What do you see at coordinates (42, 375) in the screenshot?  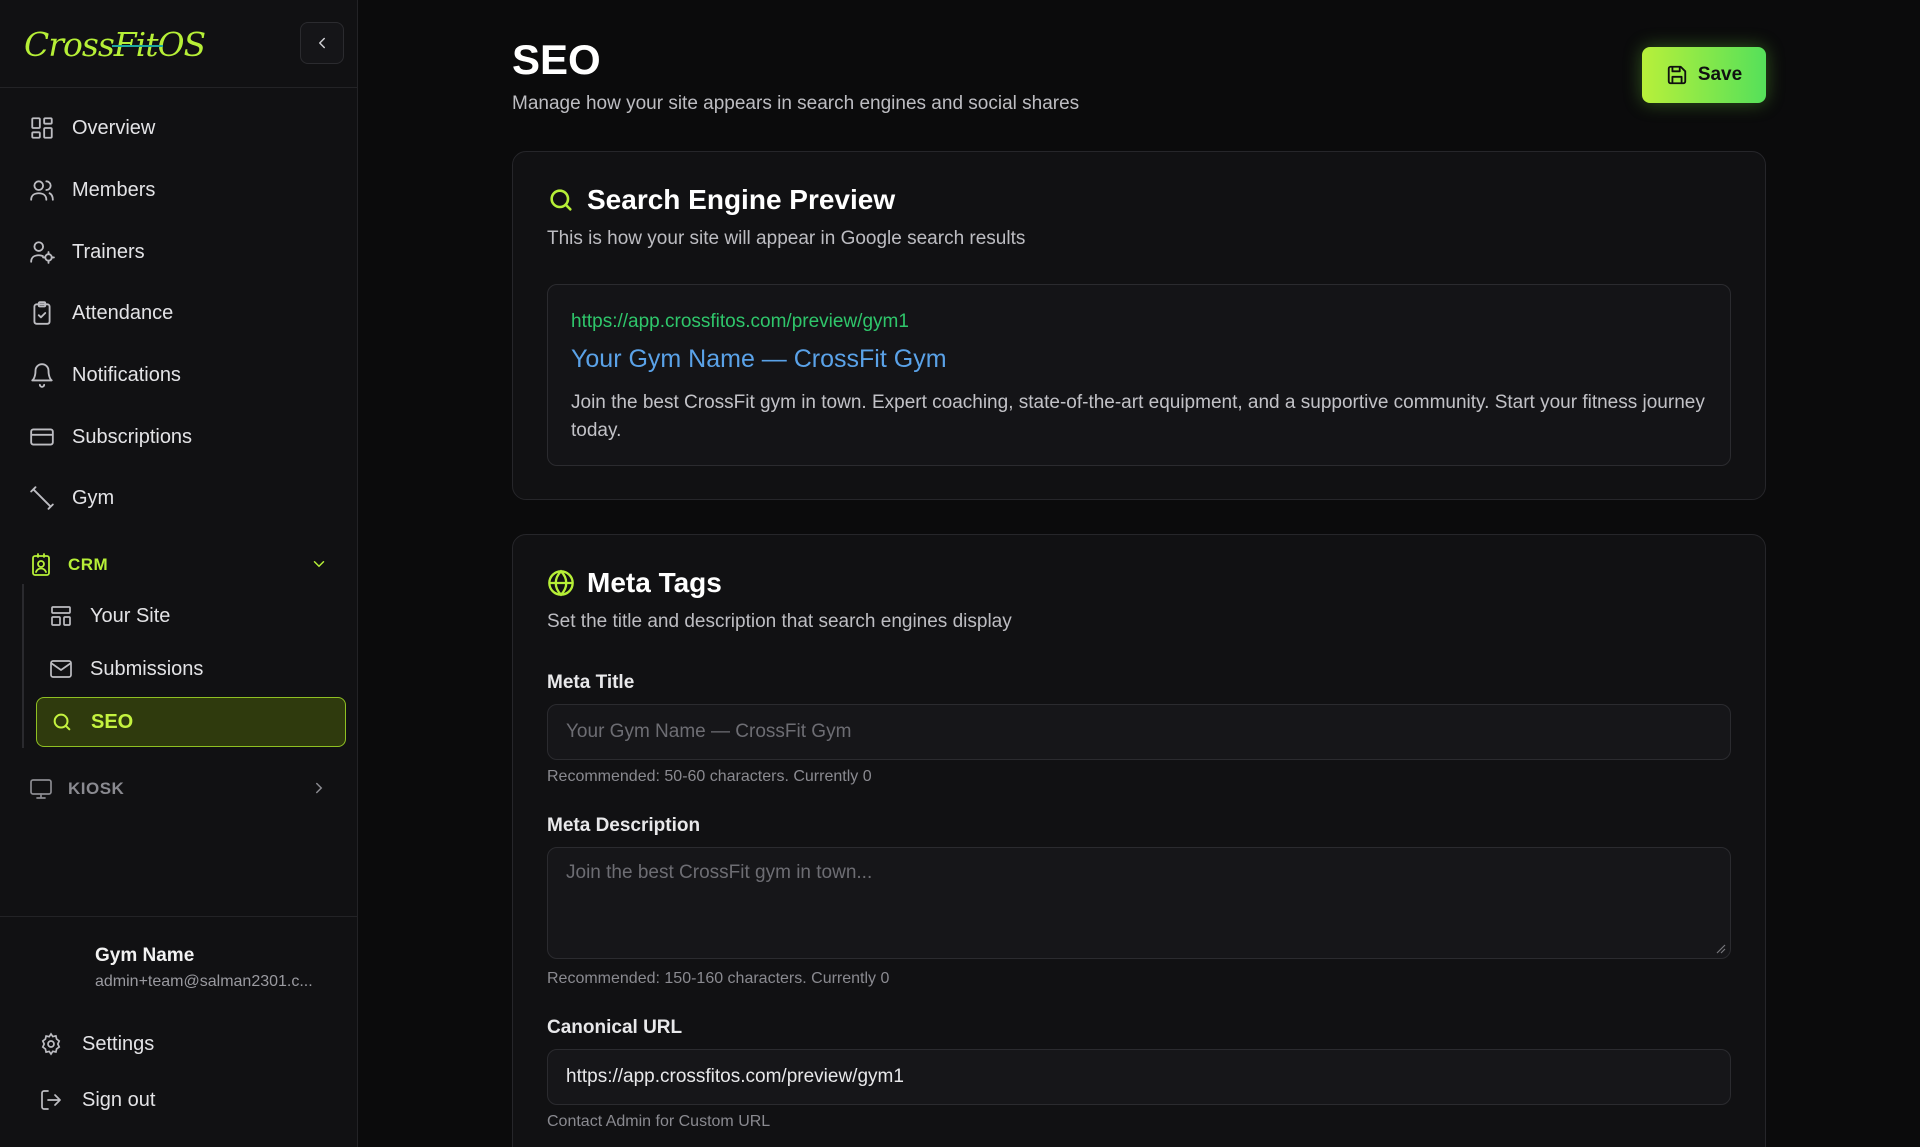 I see `bell-icon` at bounding box center [42, 375].